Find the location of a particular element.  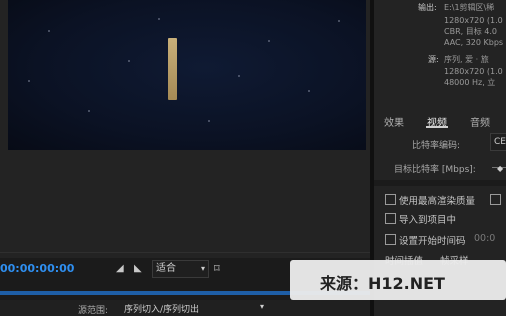

source-range-select: 序列切入/序列切出 ▾ is located at coordinates (194, 308).